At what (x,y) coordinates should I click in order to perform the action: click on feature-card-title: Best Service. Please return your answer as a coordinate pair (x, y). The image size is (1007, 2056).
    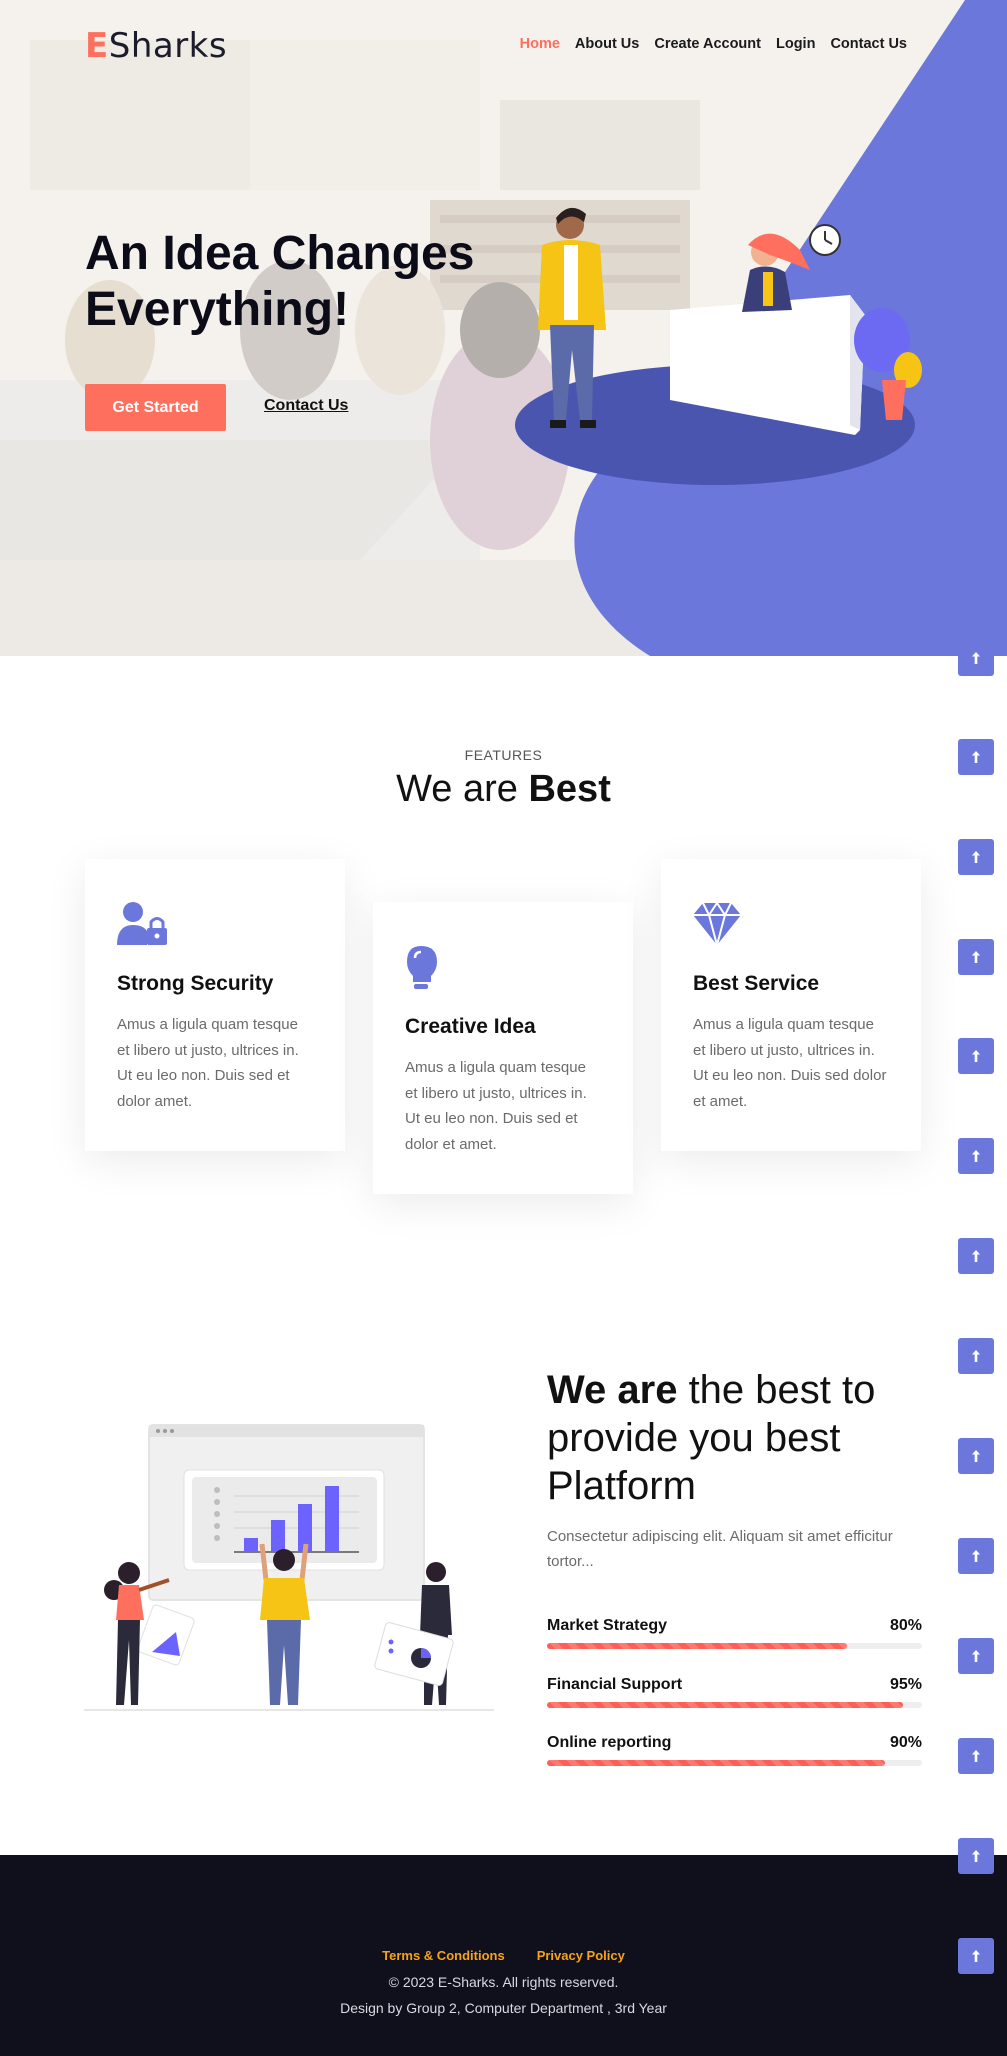
    Looking at the image, I should click on (756, 983).